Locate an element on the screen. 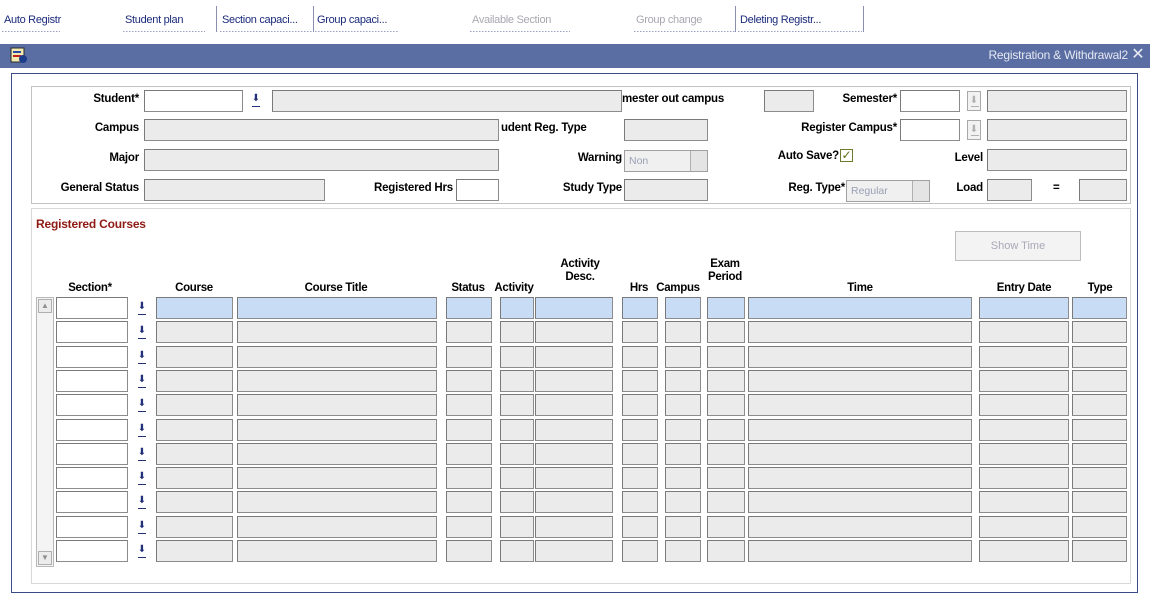  student-reg-type-field is located at coordinates (666, 130).